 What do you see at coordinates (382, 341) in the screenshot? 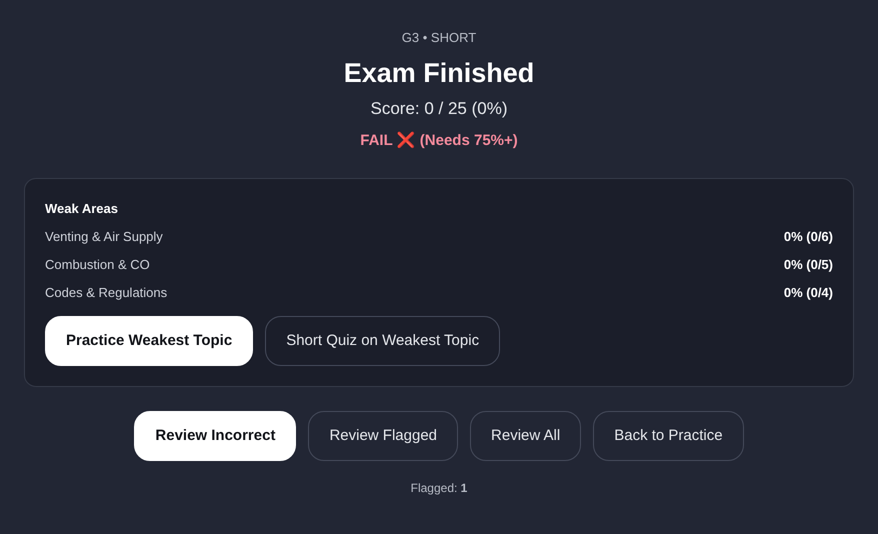
I see `action-button: Short Quiz on Weakest Topic` at bounding box center [382, 341].